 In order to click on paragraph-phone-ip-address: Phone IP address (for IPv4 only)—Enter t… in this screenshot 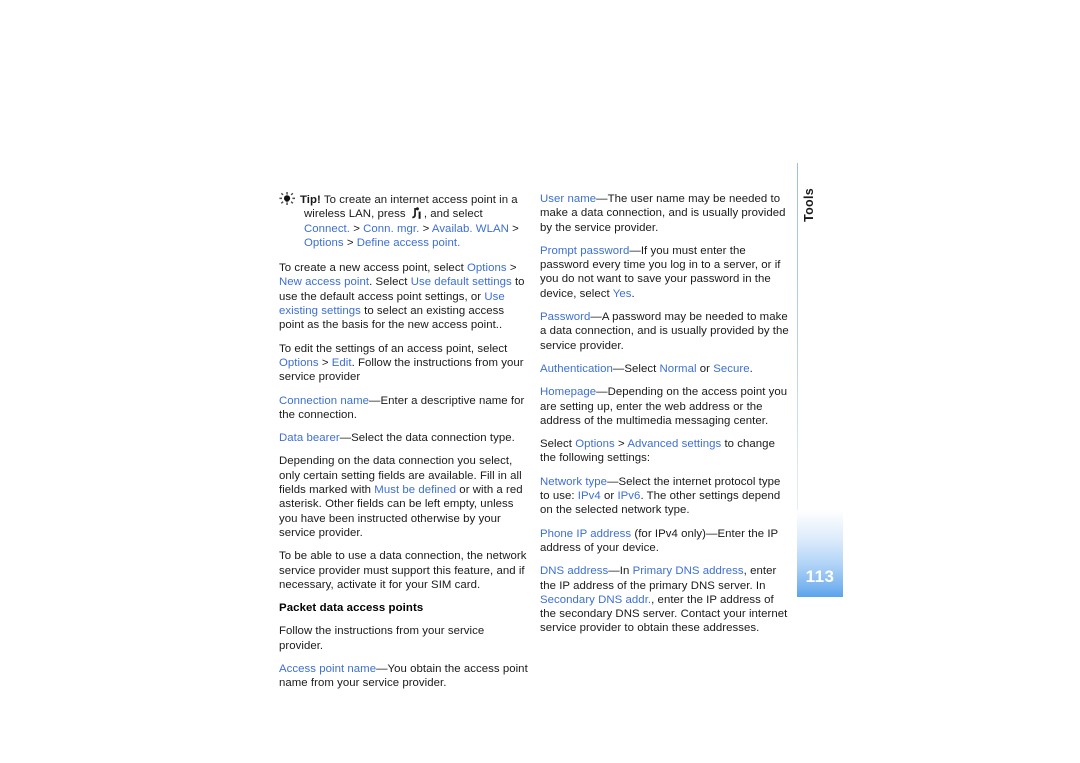, I will do `click(659, 540)`.